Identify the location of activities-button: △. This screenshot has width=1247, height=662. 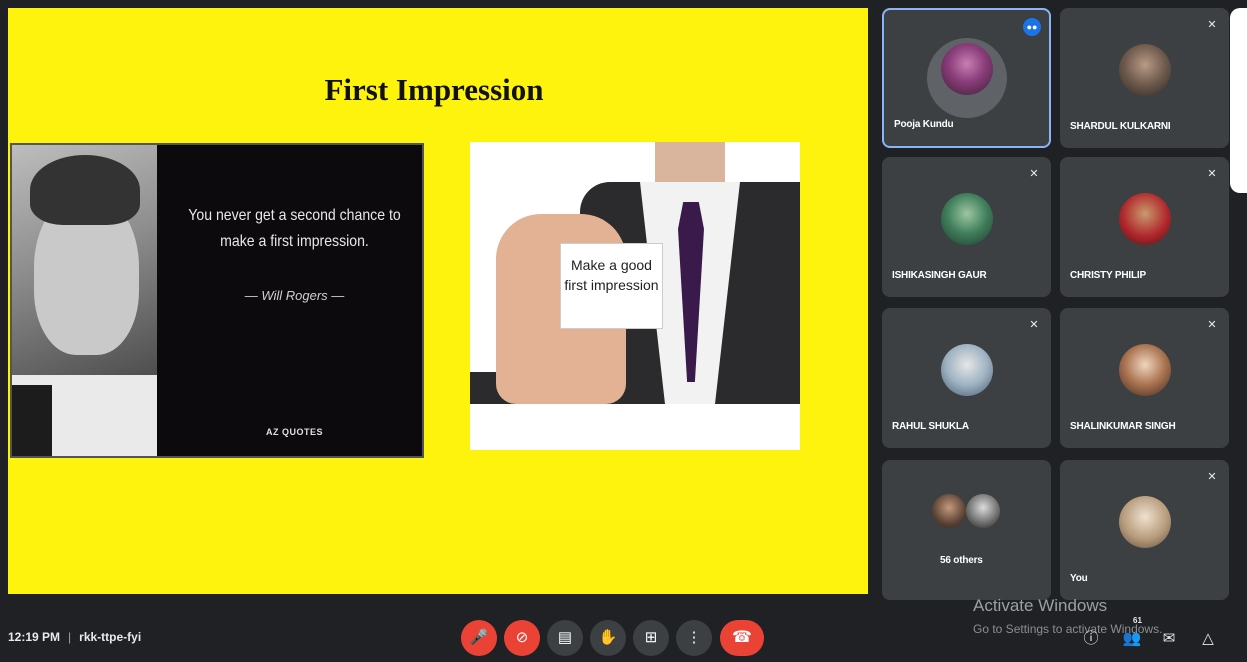
(1208, 639).